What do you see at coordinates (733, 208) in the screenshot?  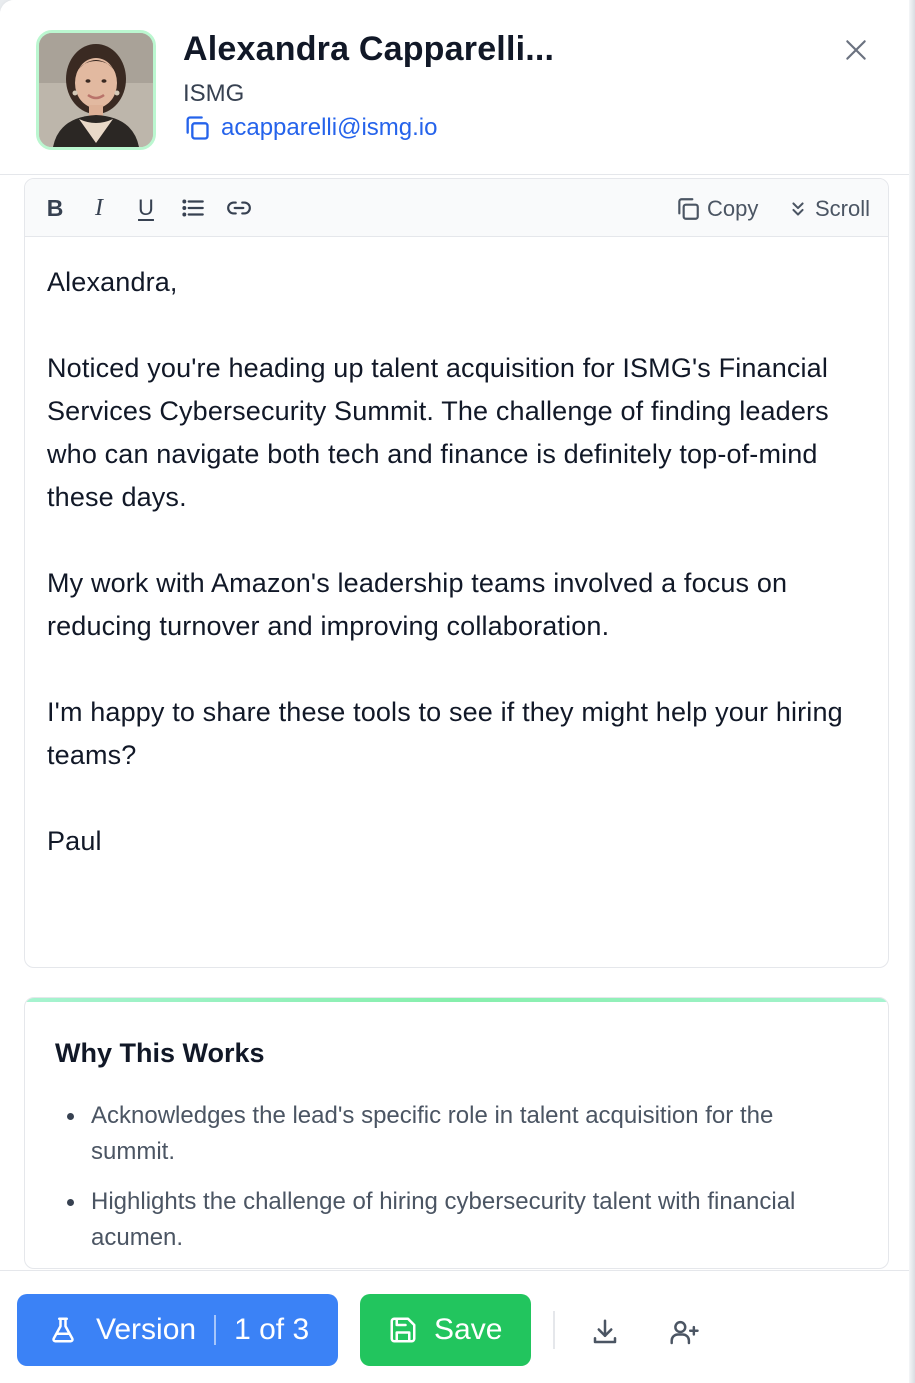 I see `copy-button-label: Copy` at bounding box center [733, 208].